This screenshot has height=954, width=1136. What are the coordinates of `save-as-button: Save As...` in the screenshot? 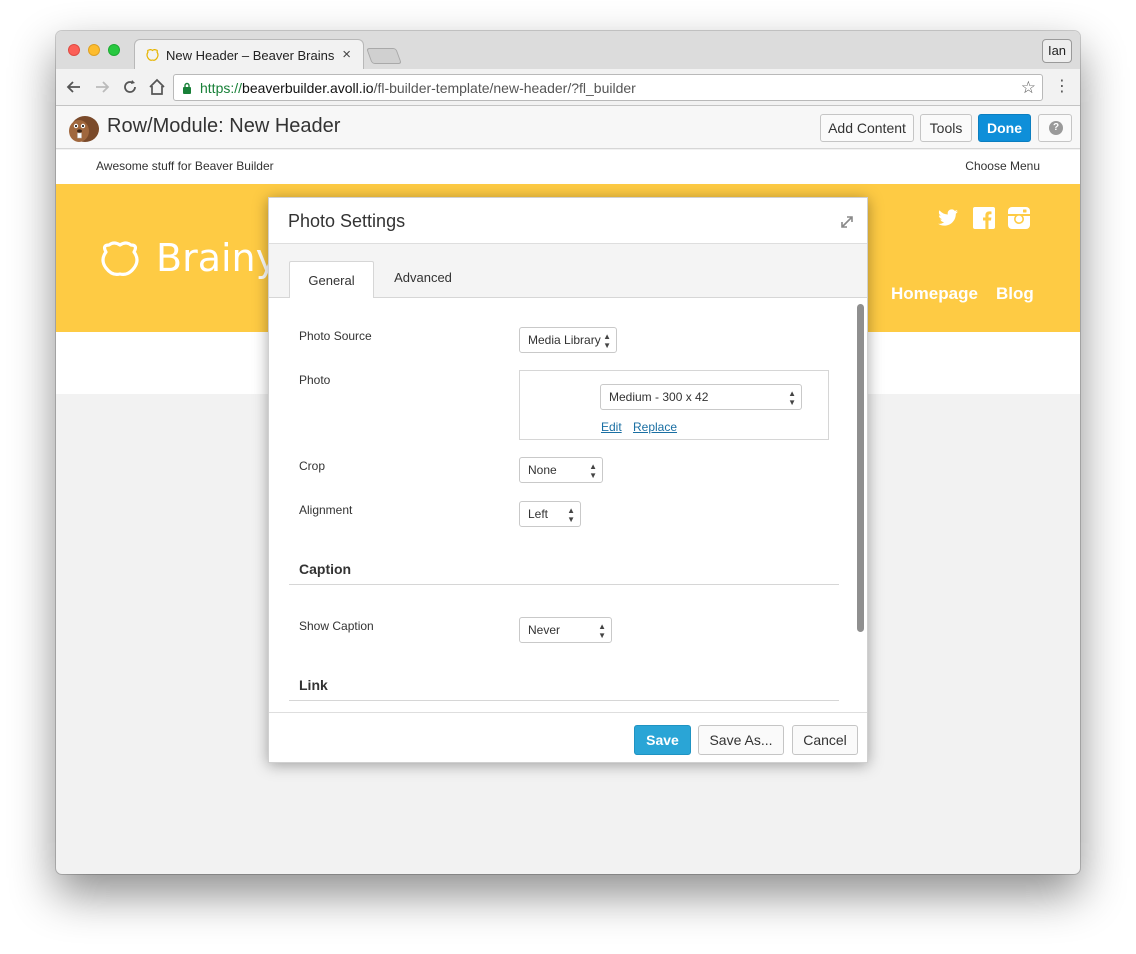 It's located at (741, 740).